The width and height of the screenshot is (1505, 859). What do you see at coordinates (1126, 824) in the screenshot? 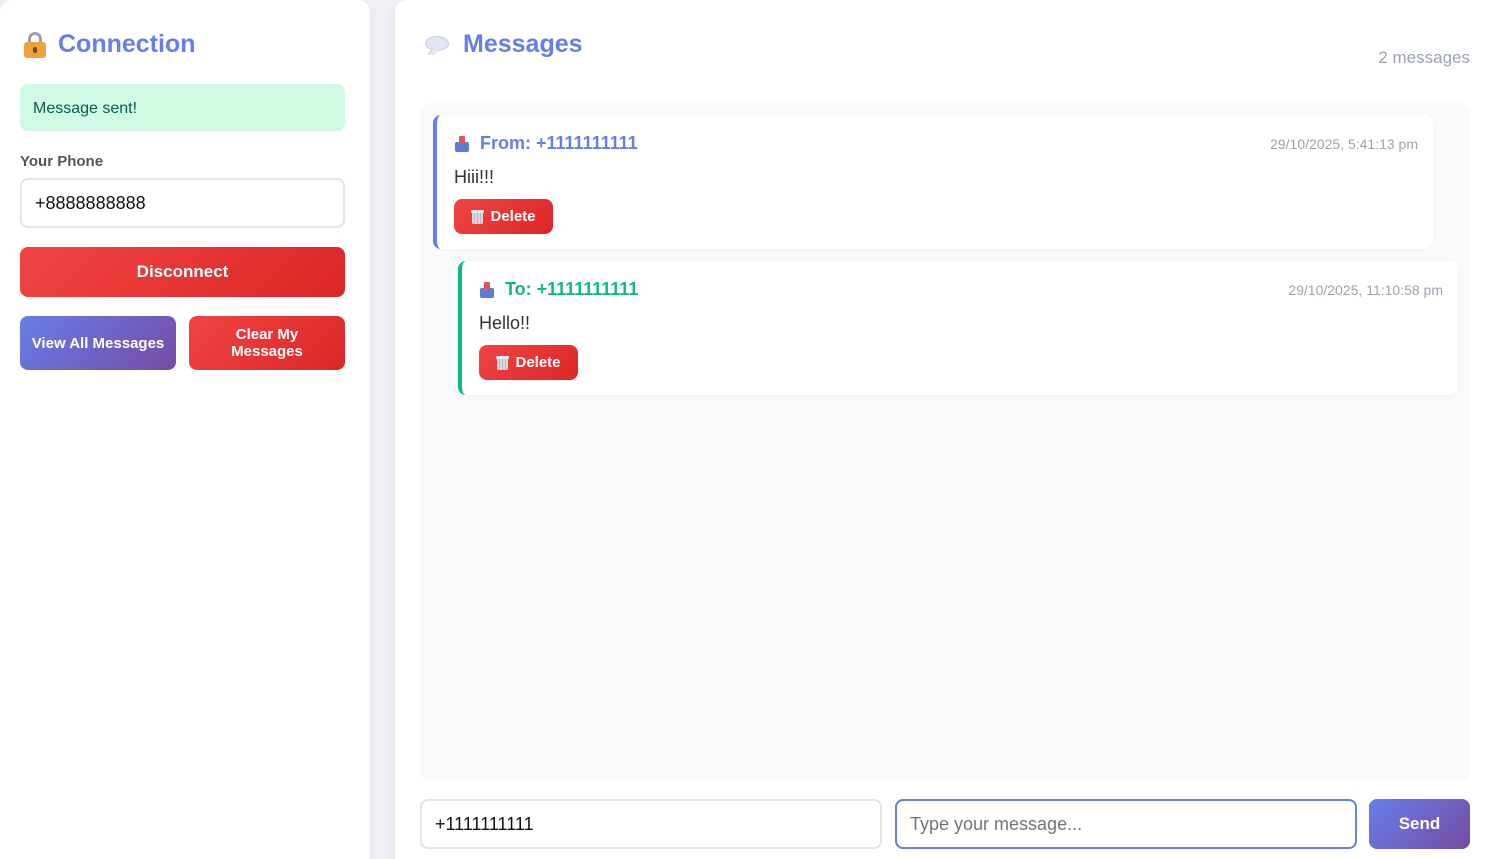
I see `message-input` at bounding box center [1126, 824].